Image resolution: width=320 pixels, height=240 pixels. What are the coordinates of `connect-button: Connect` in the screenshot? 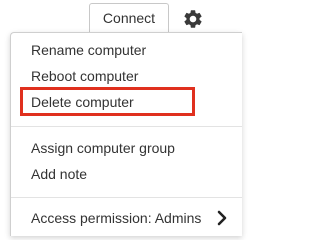 It's located at (129, 18).